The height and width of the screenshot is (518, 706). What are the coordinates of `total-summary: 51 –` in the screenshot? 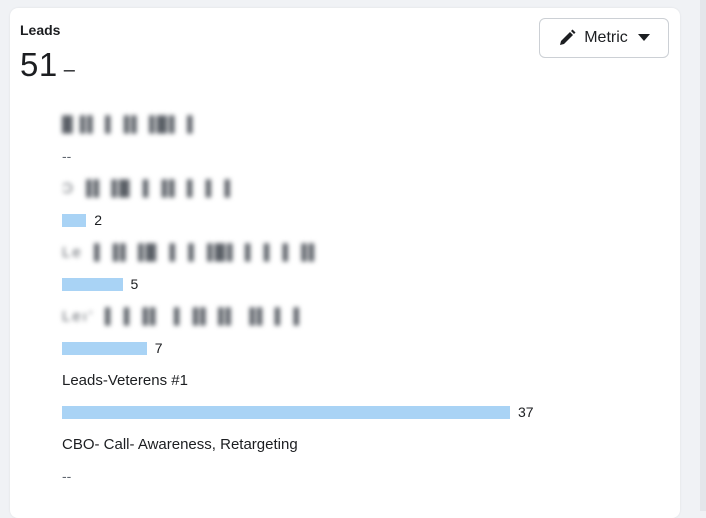 It's located at (47, 65).